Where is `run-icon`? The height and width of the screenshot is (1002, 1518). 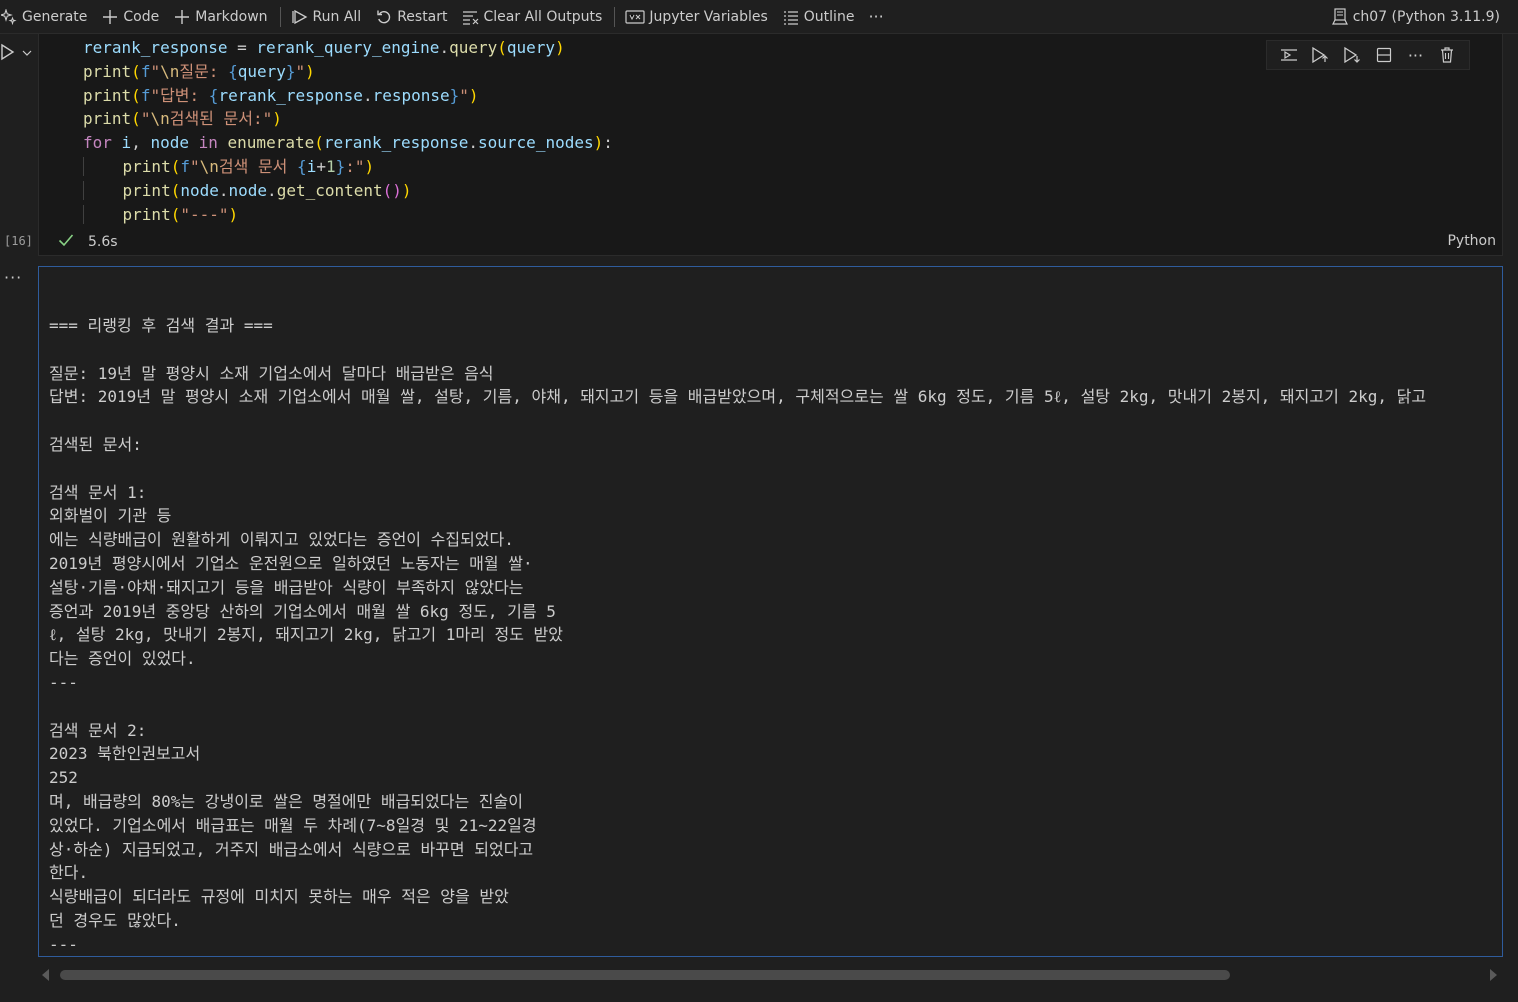
run-icon is located at coordinates (8, 54).